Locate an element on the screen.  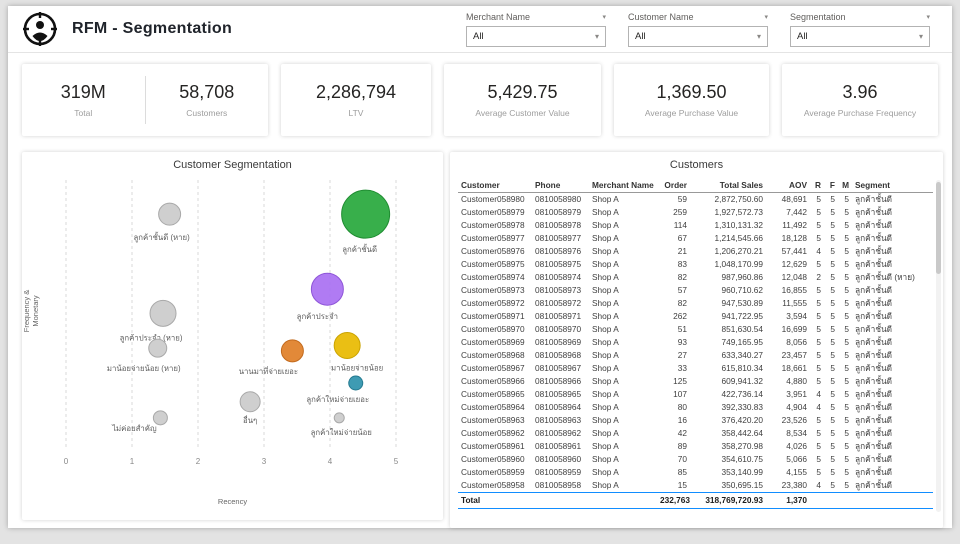
table-cell: Customer058963 is located at coordinates (493, 420).